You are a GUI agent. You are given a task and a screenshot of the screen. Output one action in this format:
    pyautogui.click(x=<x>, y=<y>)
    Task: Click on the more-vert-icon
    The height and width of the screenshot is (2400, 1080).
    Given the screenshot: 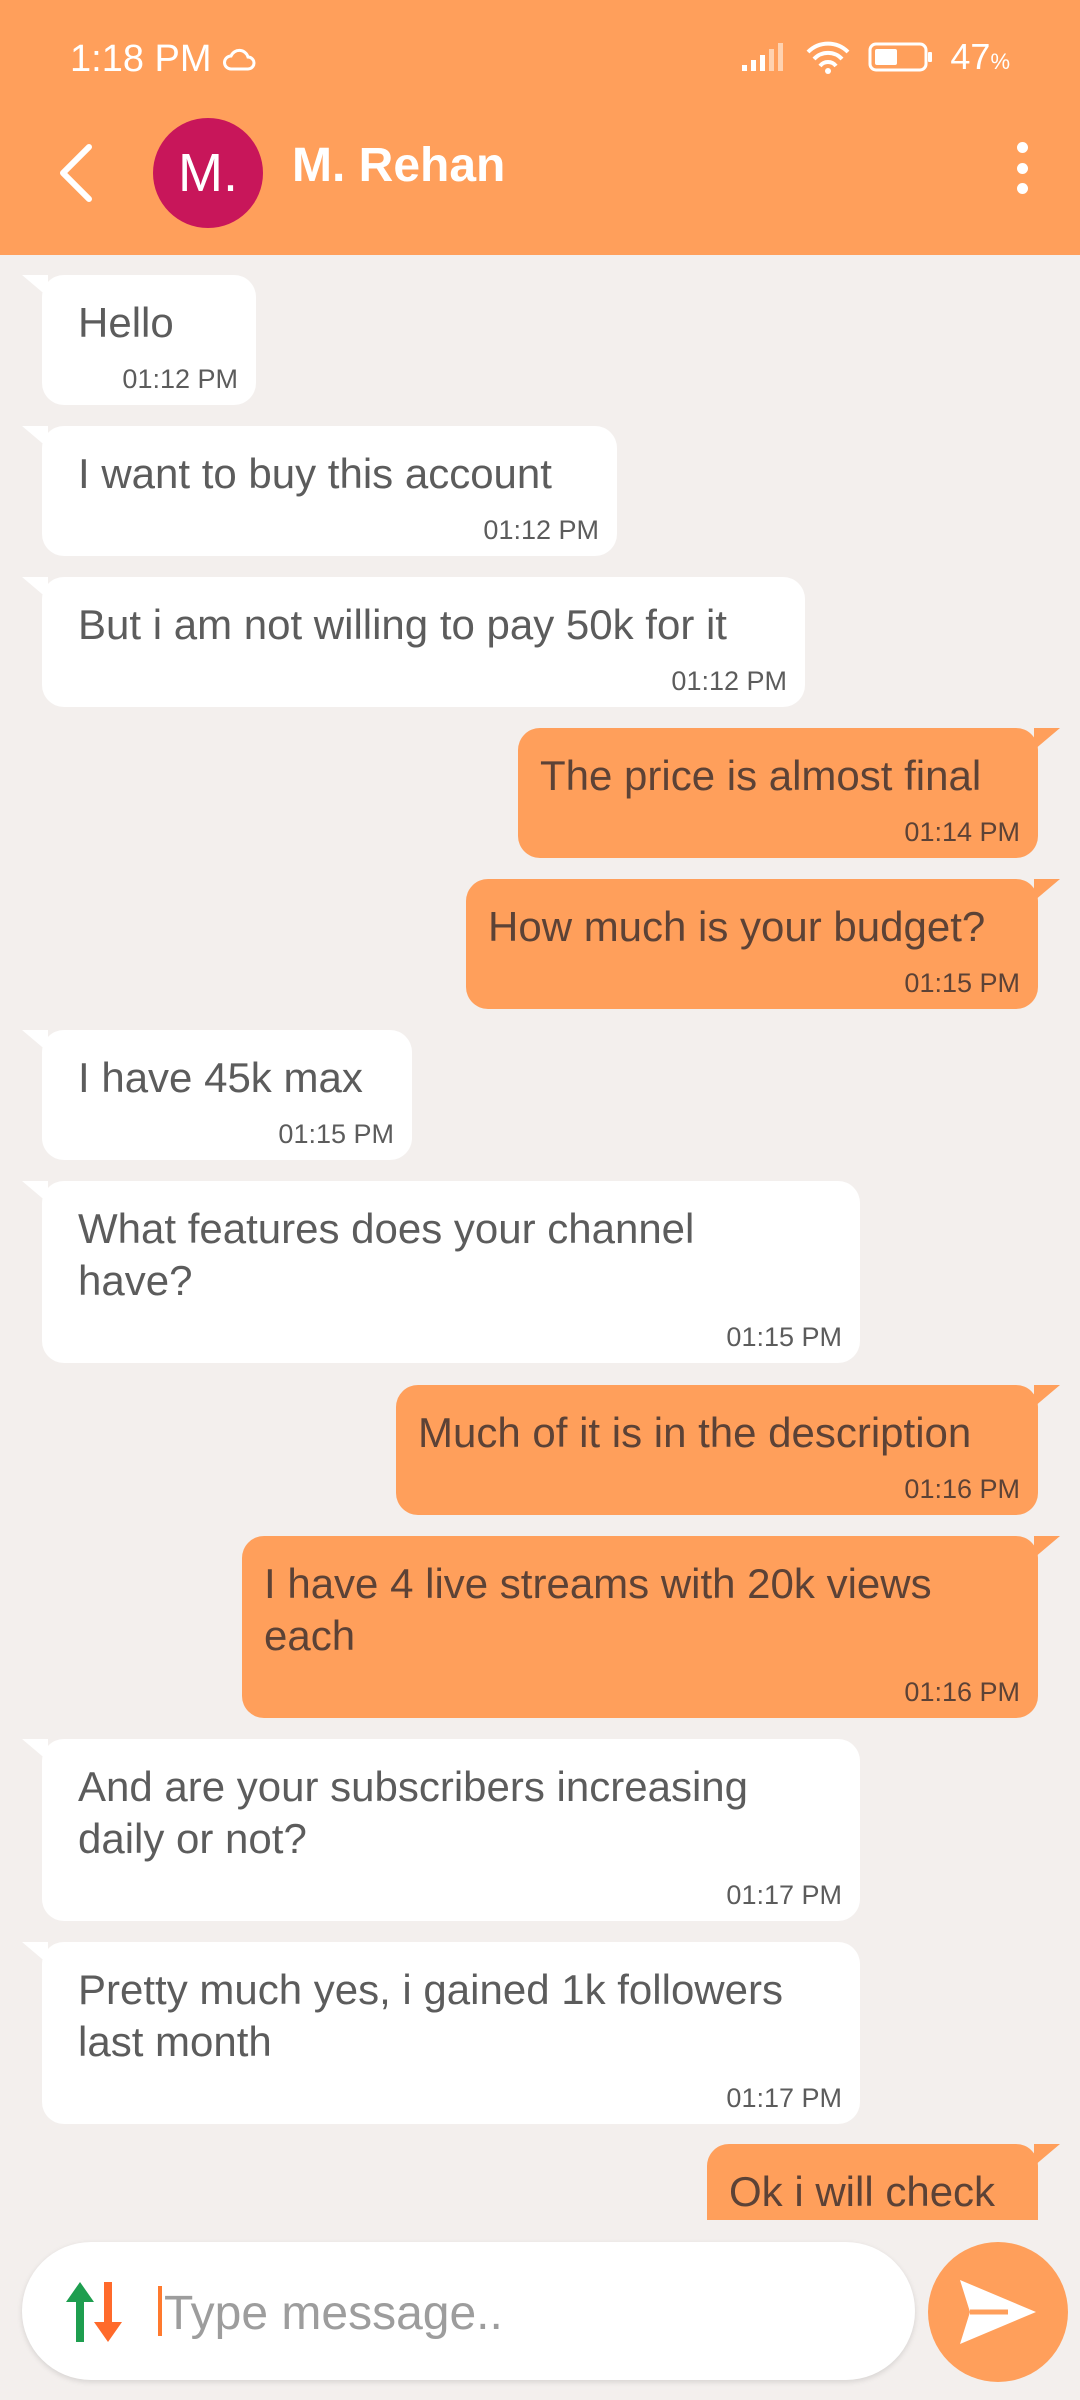 What is the action you would take?
    pyautogui.click(x=1022, y=147)
    